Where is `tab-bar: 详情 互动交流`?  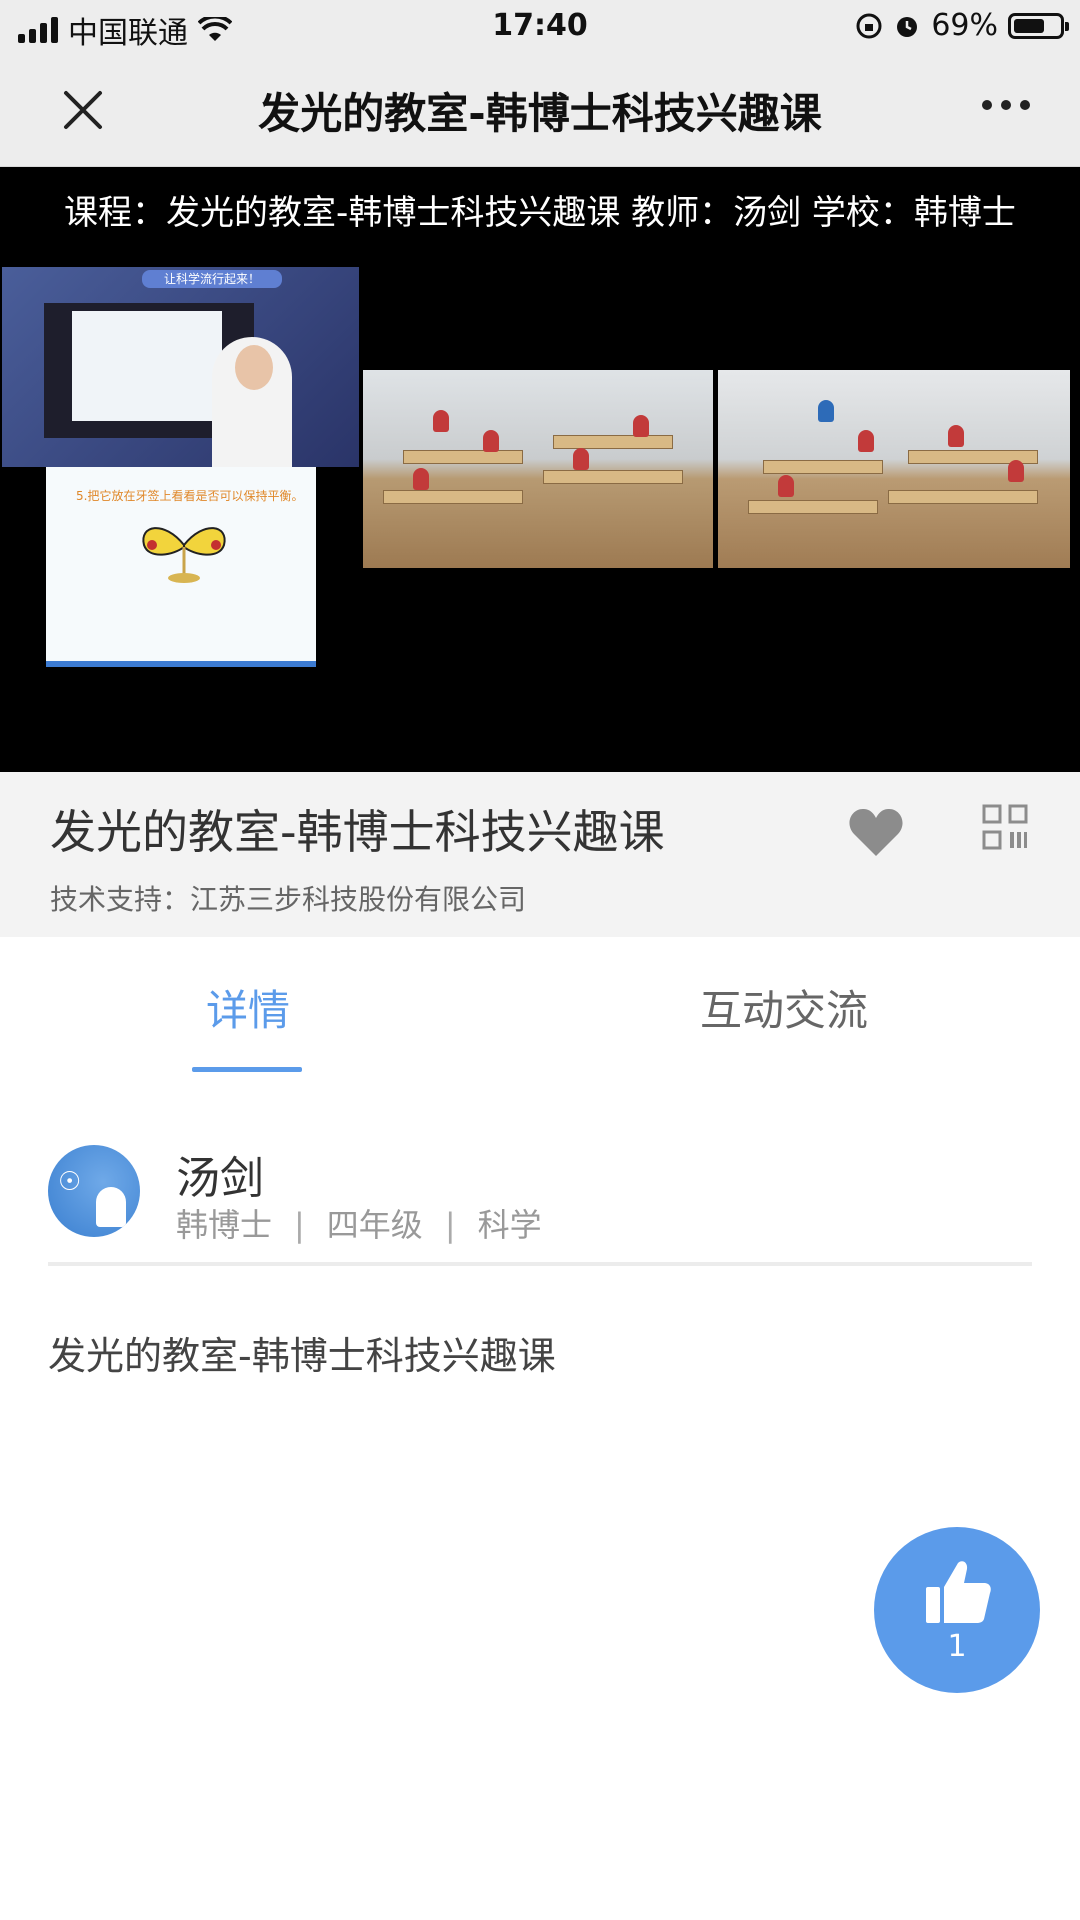 tab-bar: 详情 互动交流 is located at coordinates (540, 1007).